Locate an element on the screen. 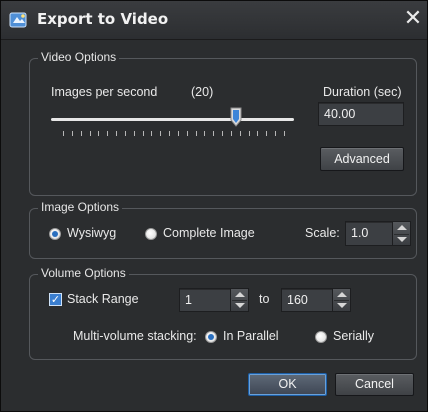 This screenshot has width=430, height=415. duration-input: 40.00 is located at coordinates (361, 114).